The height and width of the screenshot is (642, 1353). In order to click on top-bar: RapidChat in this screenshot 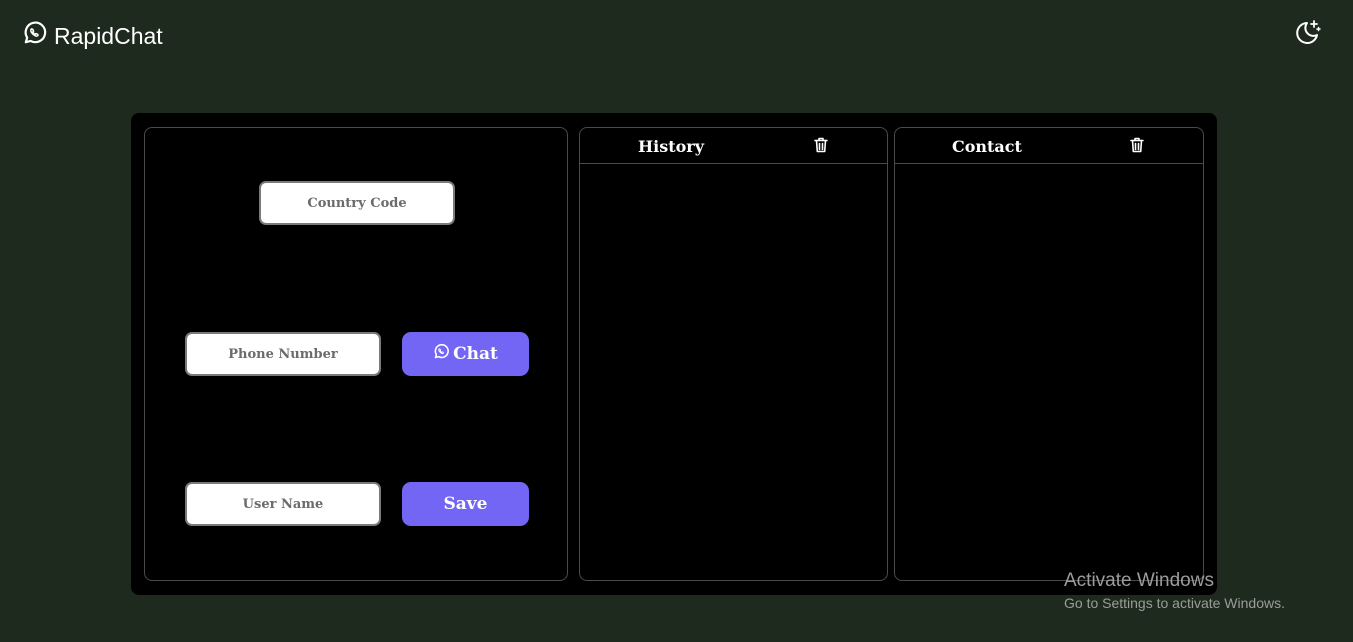, I will do `click(676, 35)`.